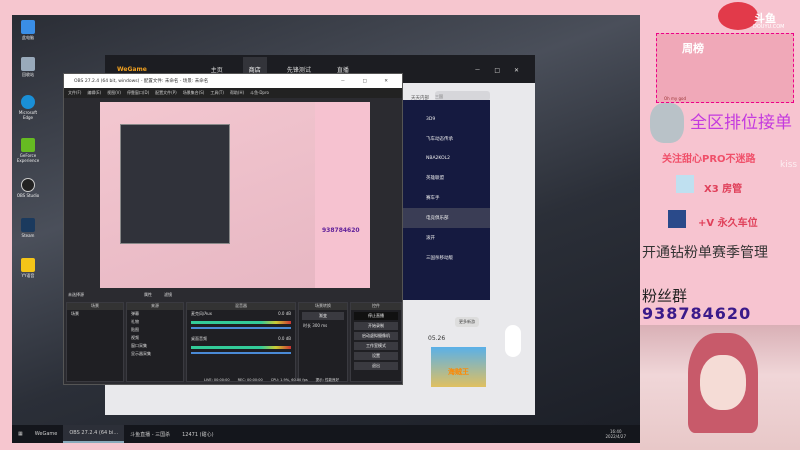 This screenshot has width=800, height=450. Describe the element at coordinates (197, 434) in the screenshot. I see `taskbar-yy: 12471 (甜心)` at that location.